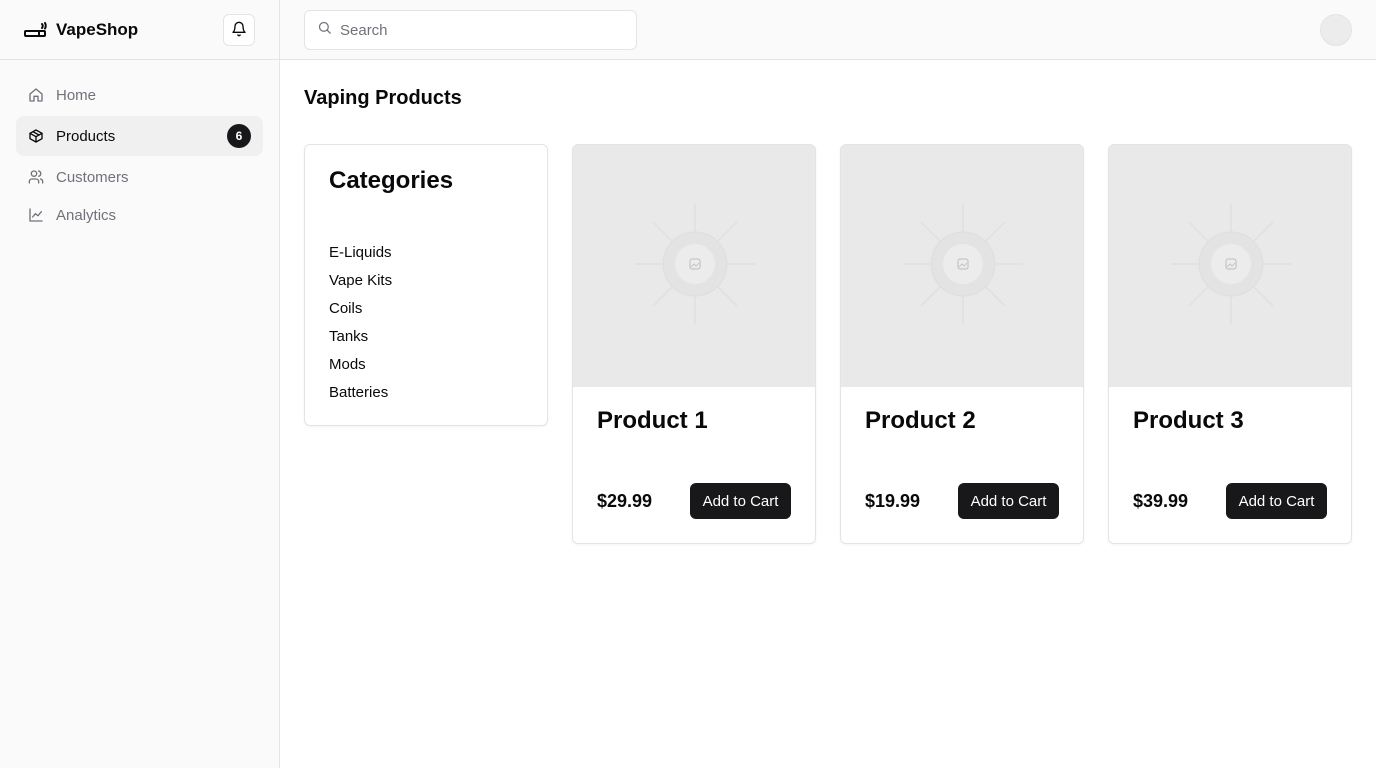  Describe the element at coordinates (652, 420) in the screenshot. I see `product-name: Product 1` at that location.